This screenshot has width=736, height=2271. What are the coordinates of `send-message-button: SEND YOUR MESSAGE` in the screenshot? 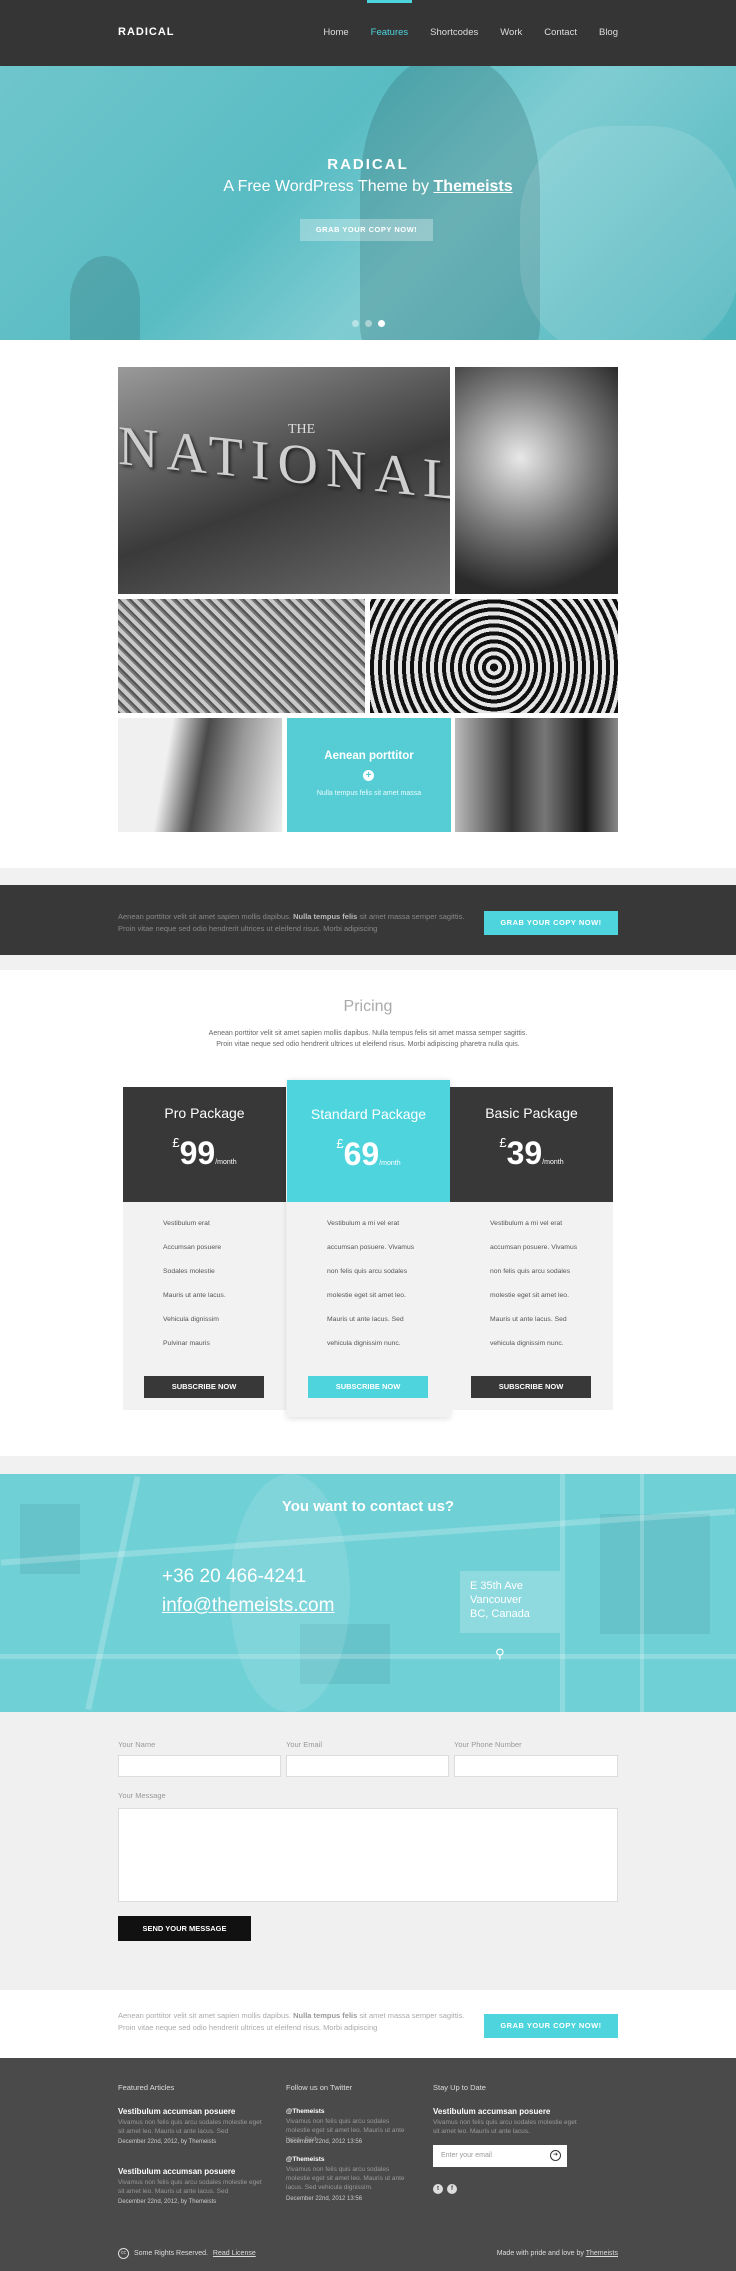 It's located at (184, 1928).